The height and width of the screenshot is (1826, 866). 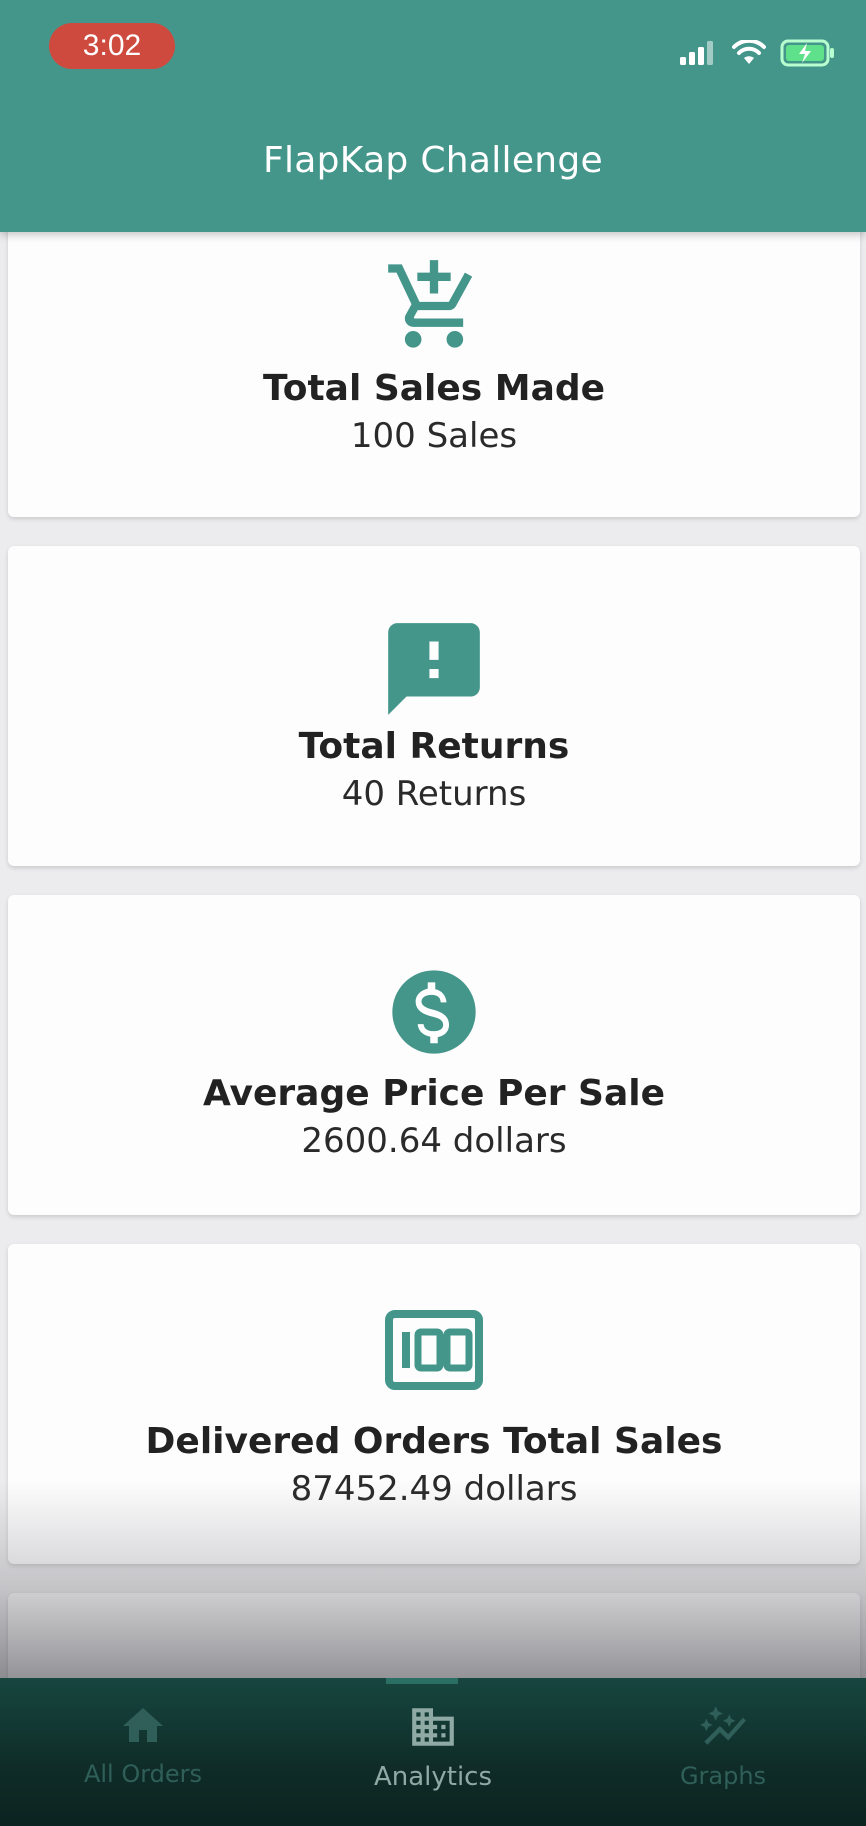 What do you see at coordinates (434, 1441) in the screenshot?
I see `card-title: Delivered Orders Total Sales` at bounding box center [434, 1441].